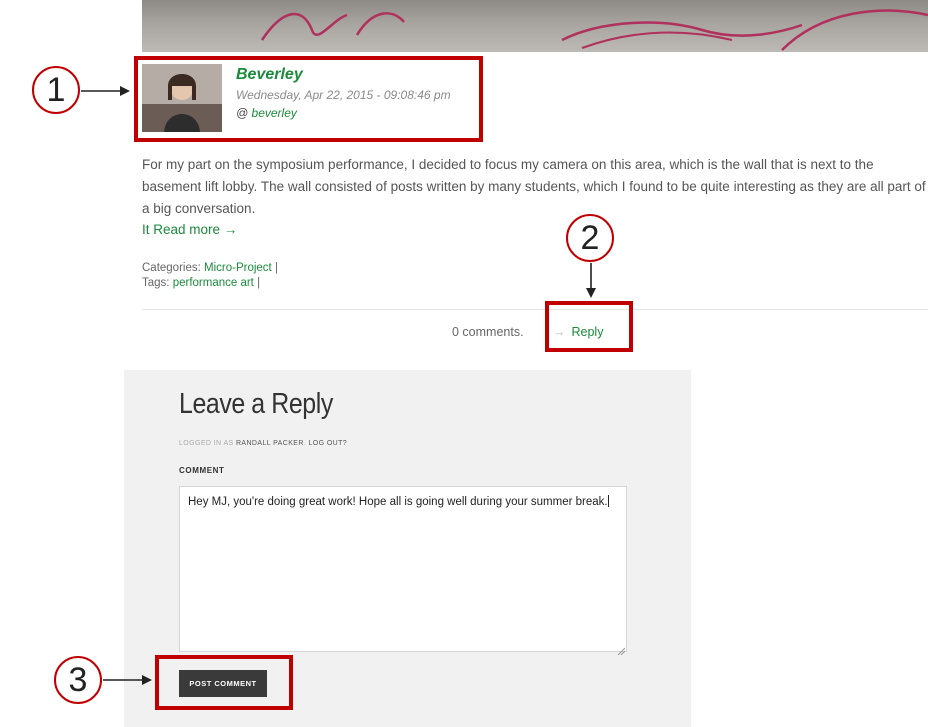 The image size is (928, 727). I want to click on highlight-box-author, so click(308, 99).